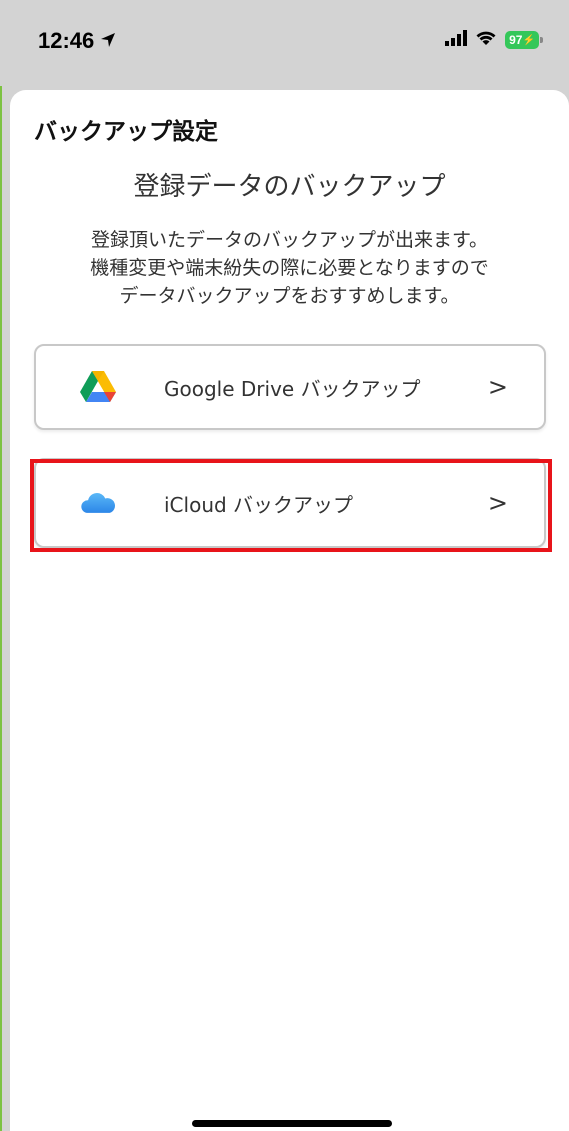  What do you see at coordinates (289, 187) in the screenshot?
I see `section-subtitle: 登録データのバックアップ` at bounding box center [289, 187].